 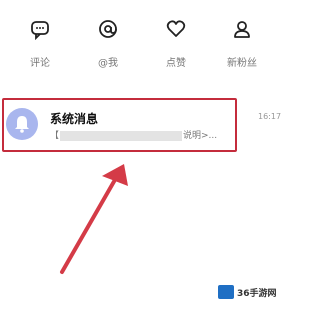 What do you see at coordinates (89, 225) in the screenshot?
I see `arrow-shaft` at bounding box center [89, 225].